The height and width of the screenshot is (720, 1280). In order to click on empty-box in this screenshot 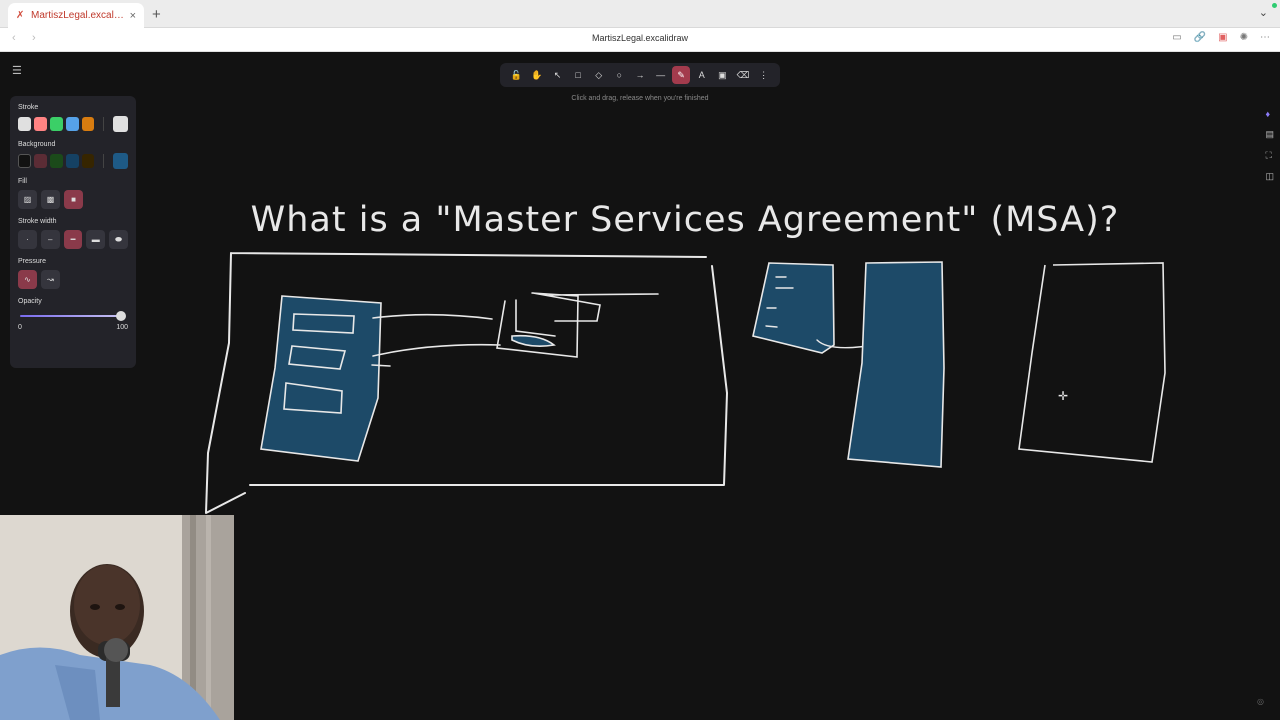, I will do `click(1092, 362)`.